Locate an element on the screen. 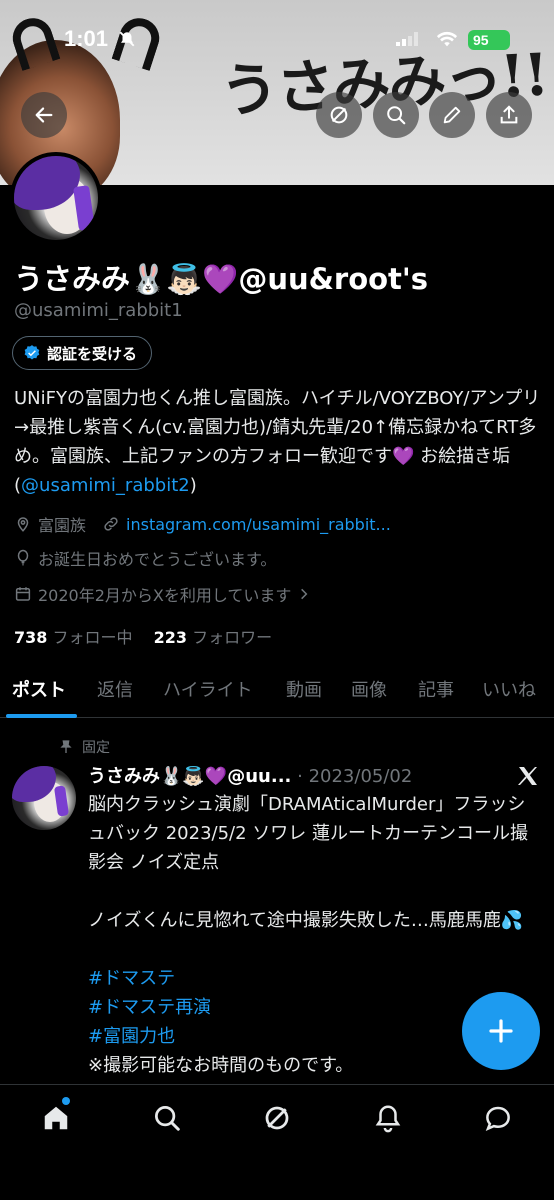 The image size is (554, 1200). tab-replies: 返信 is located at coordinates (115, 689).